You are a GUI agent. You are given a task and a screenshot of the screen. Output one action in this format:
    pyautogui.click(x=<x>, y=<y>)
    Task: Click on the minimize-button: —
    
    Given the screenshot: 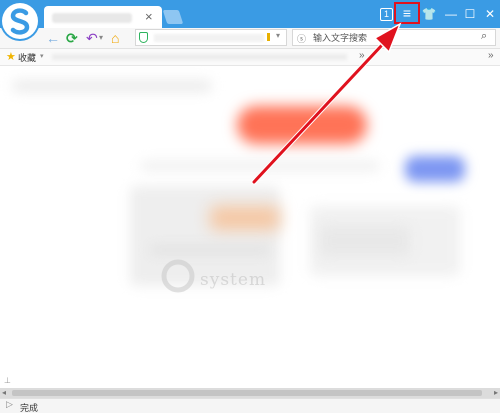 What is the action you would take?
    pyautogui.click(x=451, y=14)
    